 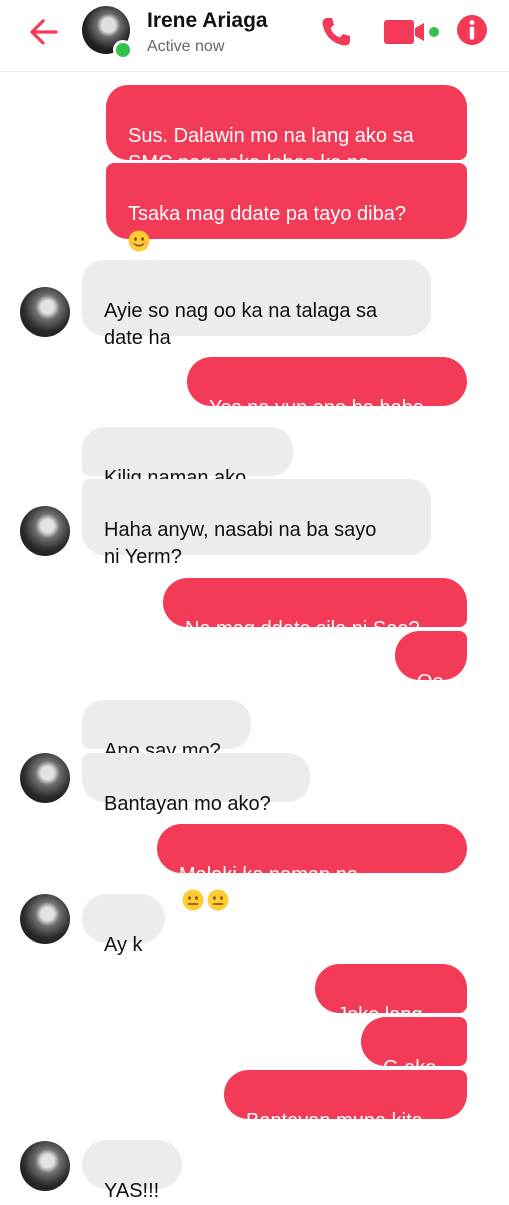 What do you see at coordinates (123, 925) in the screenshot?
I see `incoming-message: Ay k` at bounding box center [123, 925].